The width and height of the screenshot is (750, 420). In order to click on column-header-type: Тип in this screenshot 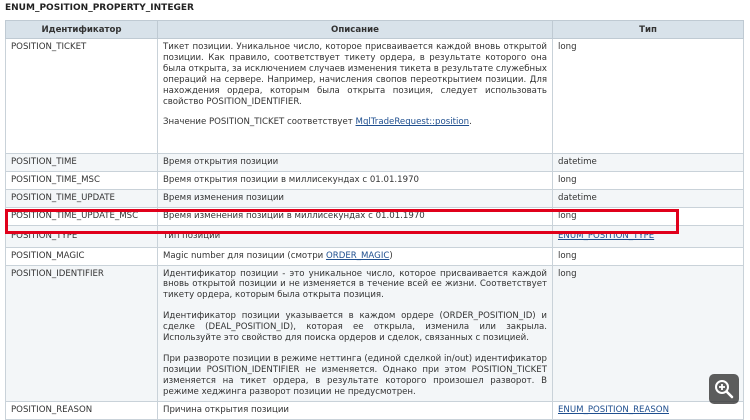, I will do `click(648, 29)`.